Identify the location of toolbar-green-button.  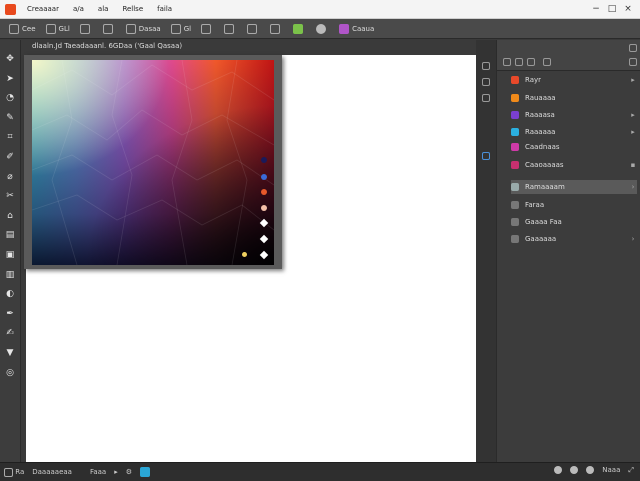
(299, 29).